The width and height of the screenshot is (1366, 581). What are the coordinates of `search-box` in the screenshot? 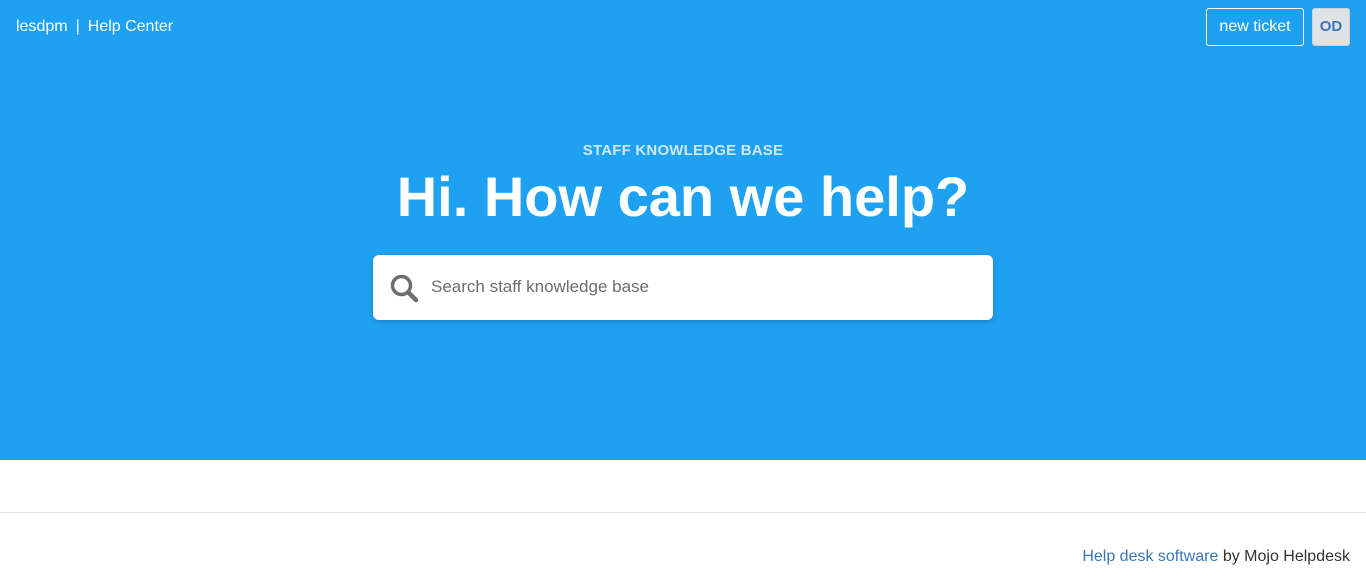 It's located at (683, 287).